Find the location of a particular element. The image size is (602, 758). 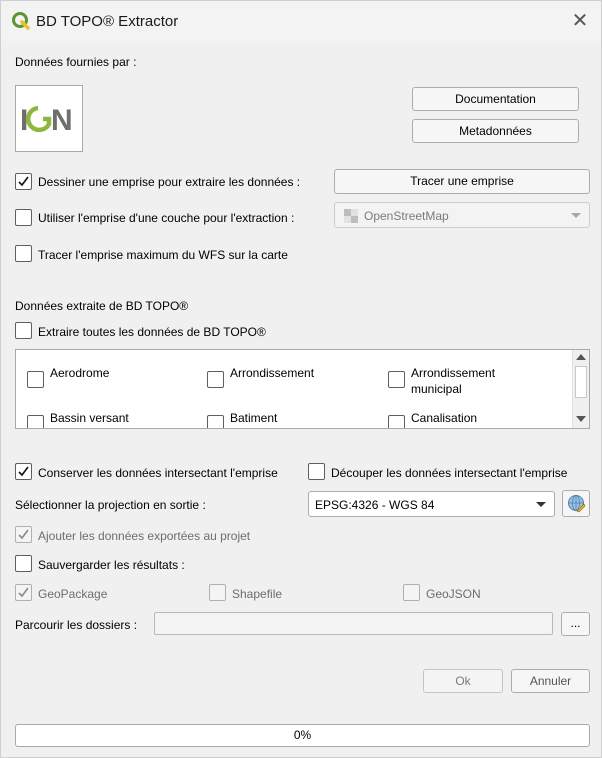

save-results-label: Sauvergarder les résultats : is located at coordinates (111, 565).